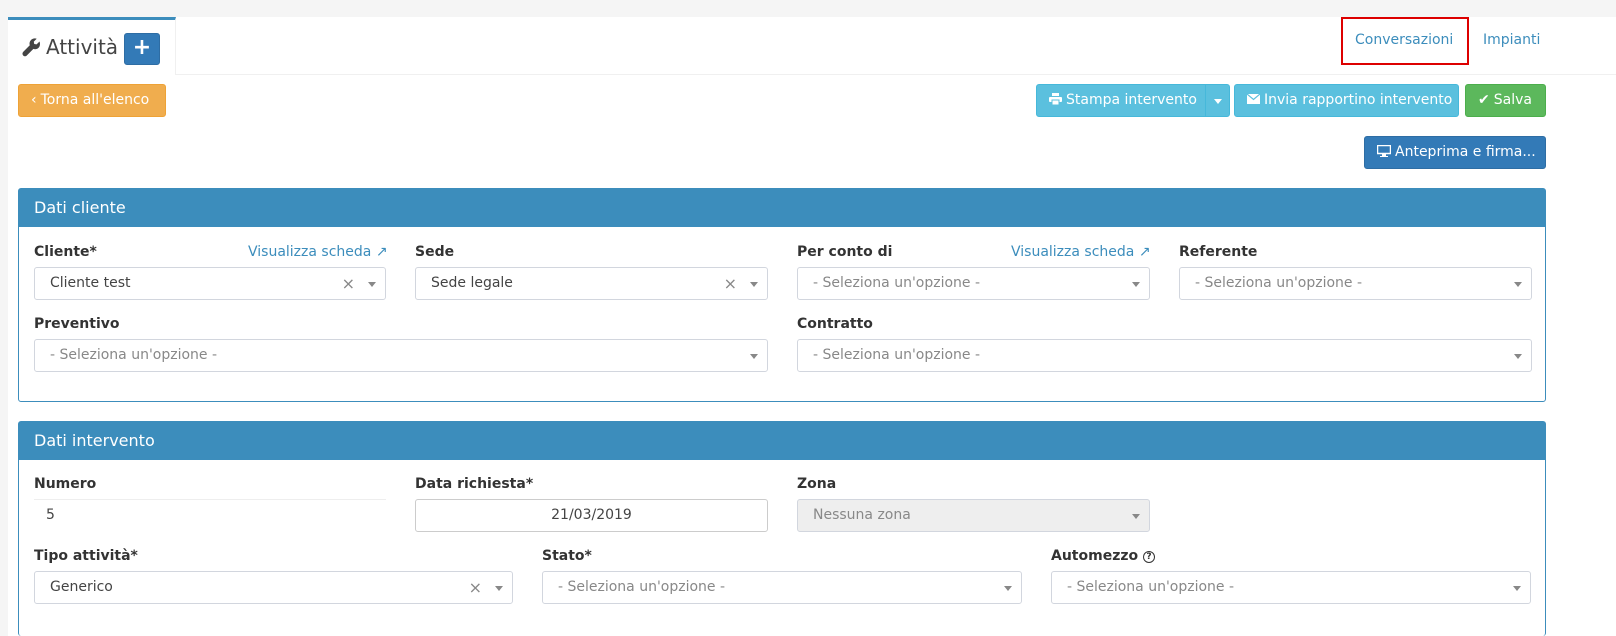  What do you see at coordinates (34, 100) in the screenshot?
I see `chevron-left-icon: ‹` at bounding box center [34, 100].